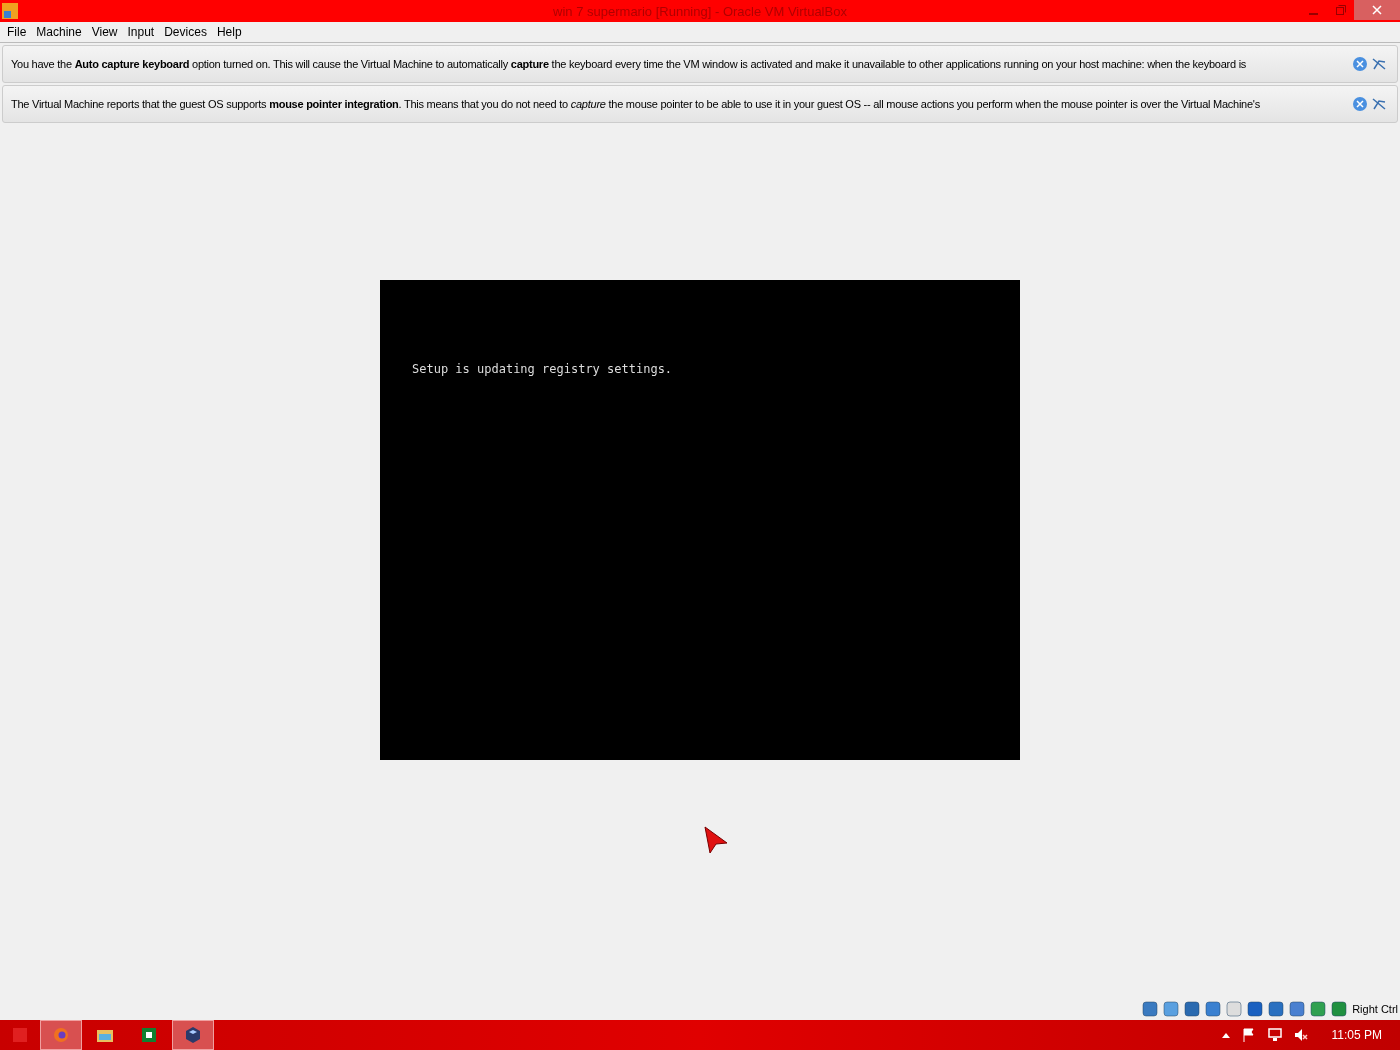 Image resolution: width=1400 pixels, height=1050 pixels. What do you see at coordinates (10, 11) in the screenshot?
I see `app-icon` at bounding box center [10, 11].